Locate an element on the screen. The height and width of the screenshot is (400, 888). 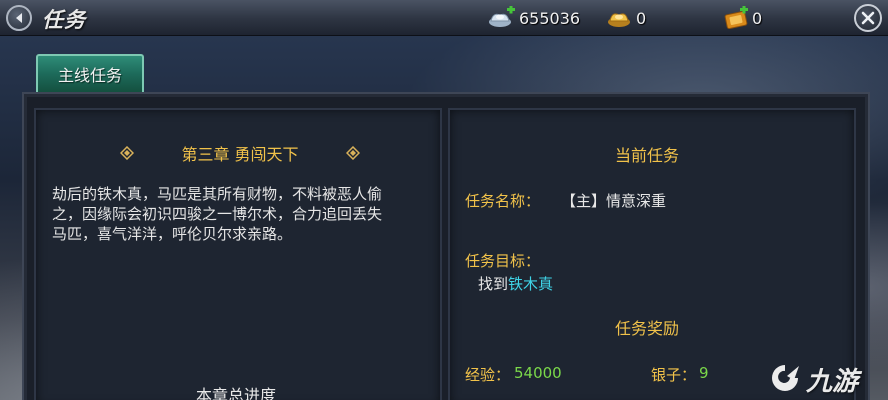
close-icon is located at coordinates (868, 18).